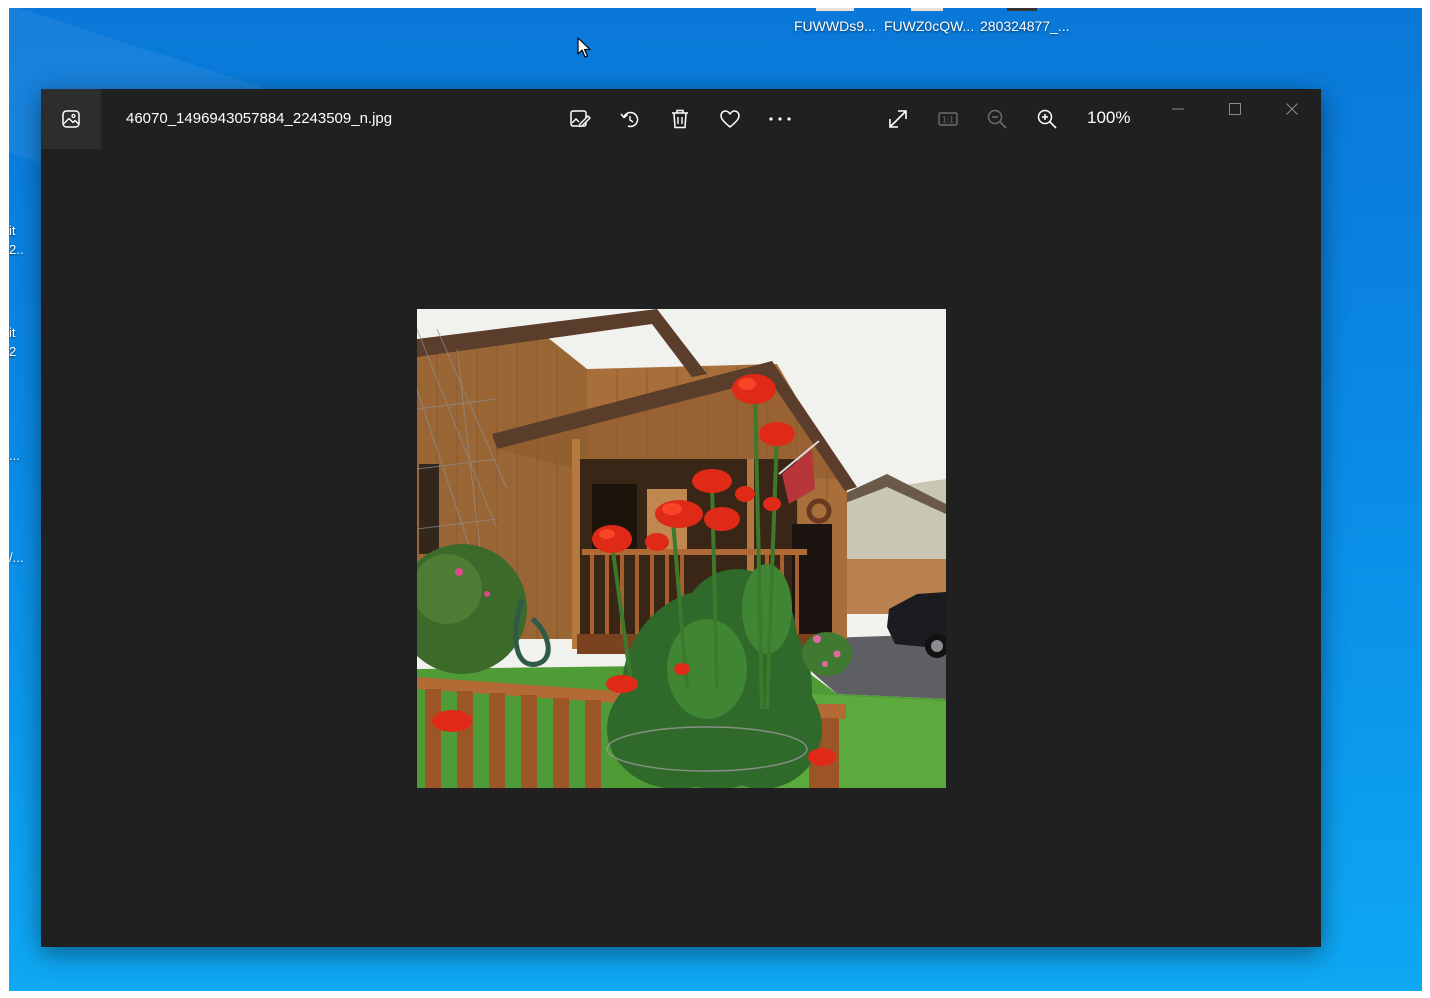 Image resolution: width=1430 pixels, height=998 pixels. Describe the element at coordinates (584, 47) in the screenshot. I see `mouse-cursor-icon` at that location.